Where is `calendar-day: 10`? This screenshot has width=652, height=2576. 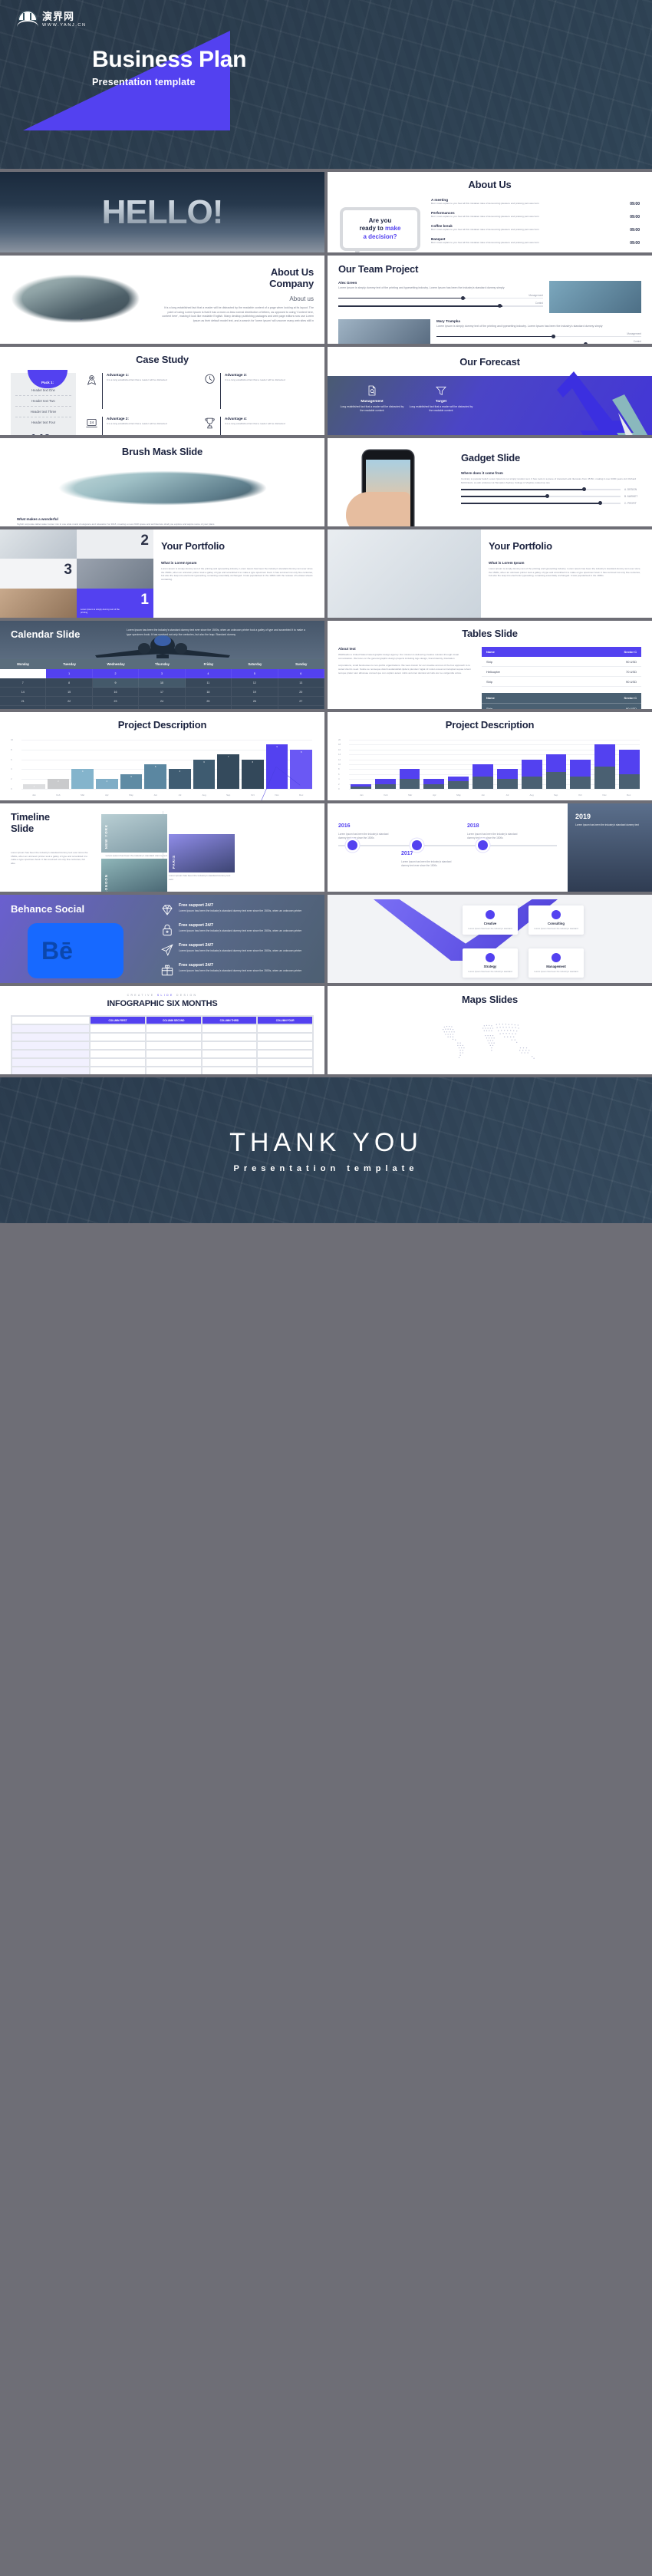 calendar-day: 10 is located at coordinates (162, 683).